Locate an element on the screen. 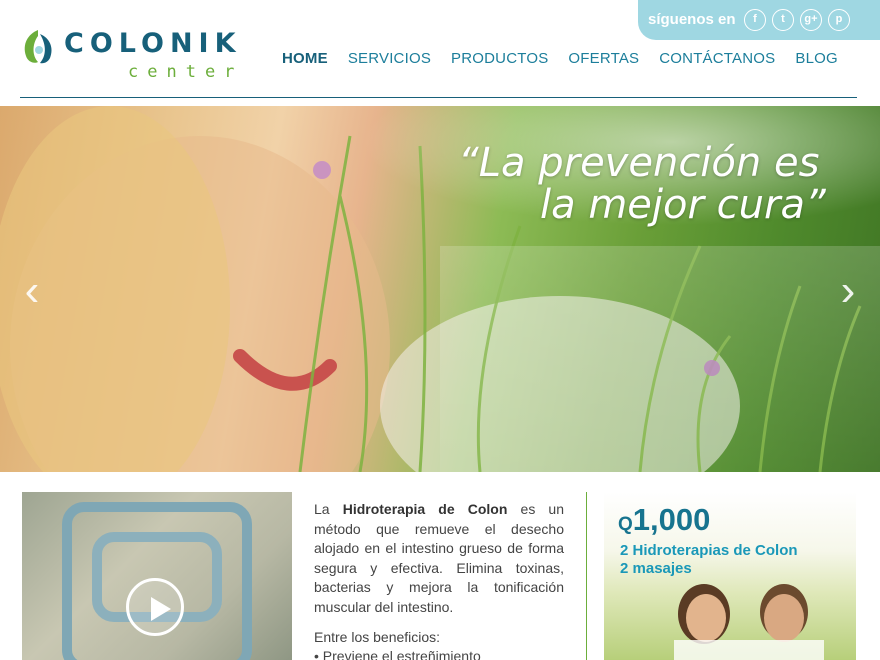  hero-quote: “La prevención es la mejor cura” is located at coordinates (640, 184).